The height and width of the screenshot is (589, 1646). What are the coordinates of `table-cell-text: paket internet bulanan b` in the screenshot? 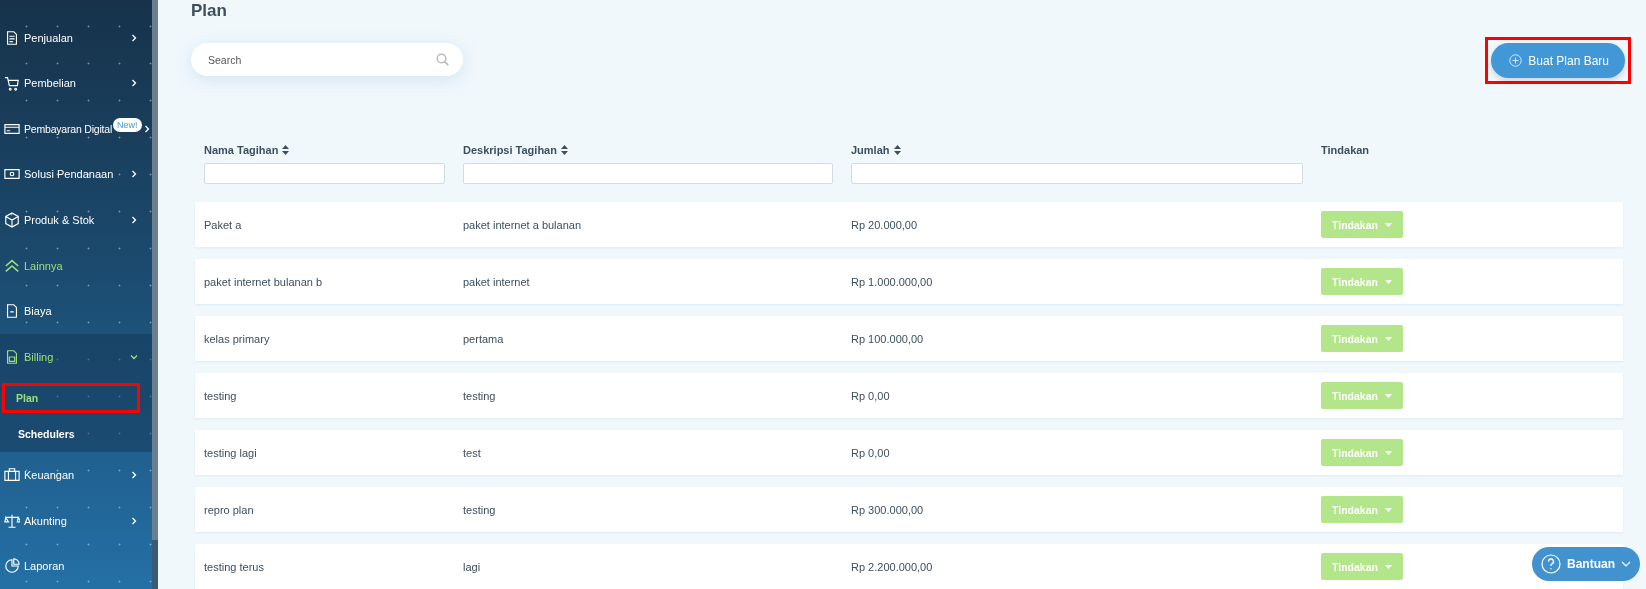 It's located at (264, 281).